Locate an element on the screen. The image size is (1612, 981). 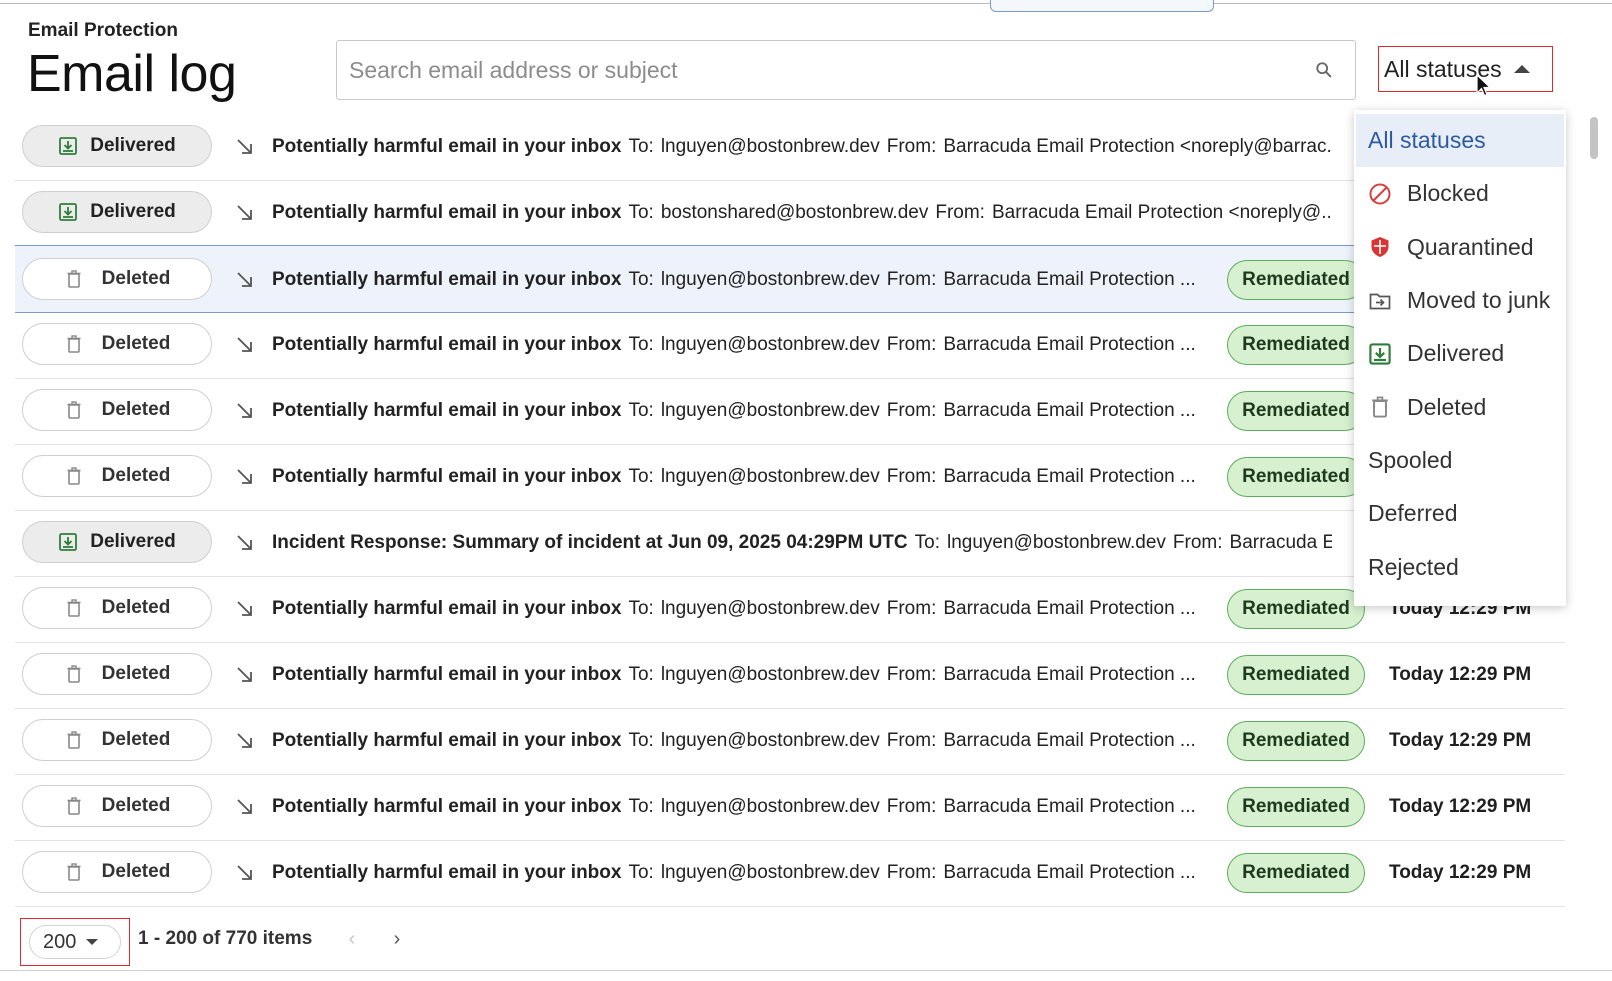
prev-page-button: ‹ is located at coordinates (352, 939).